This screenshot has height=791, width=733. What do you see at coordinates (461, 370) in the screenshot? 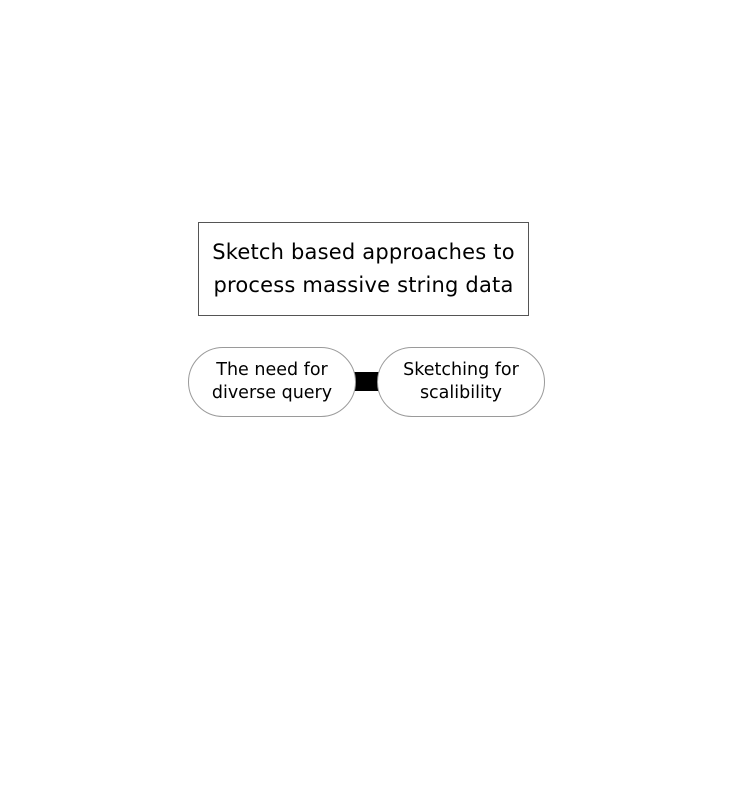
I see `child-node-line-1: Sketching for` at bounding box center [461, 370].